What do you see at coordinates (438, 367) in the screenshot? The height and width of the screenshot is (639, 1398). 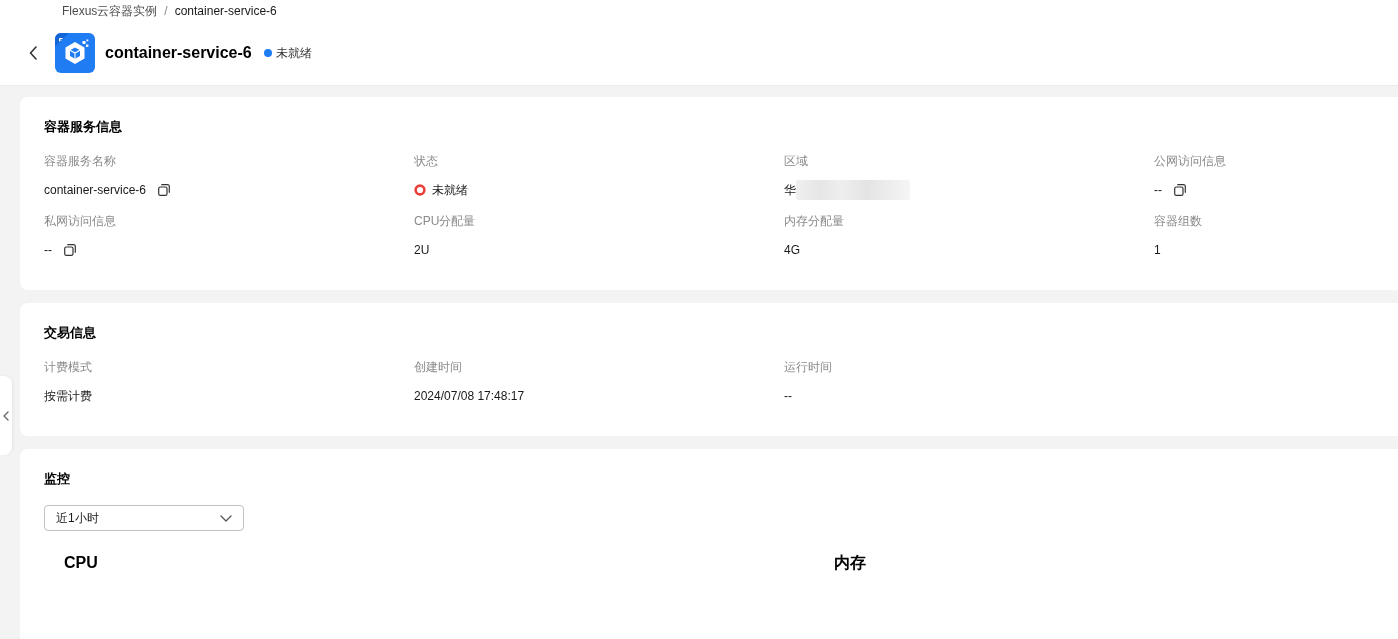 I see `field-label: 创建时间` at bounding box center [438, 367].